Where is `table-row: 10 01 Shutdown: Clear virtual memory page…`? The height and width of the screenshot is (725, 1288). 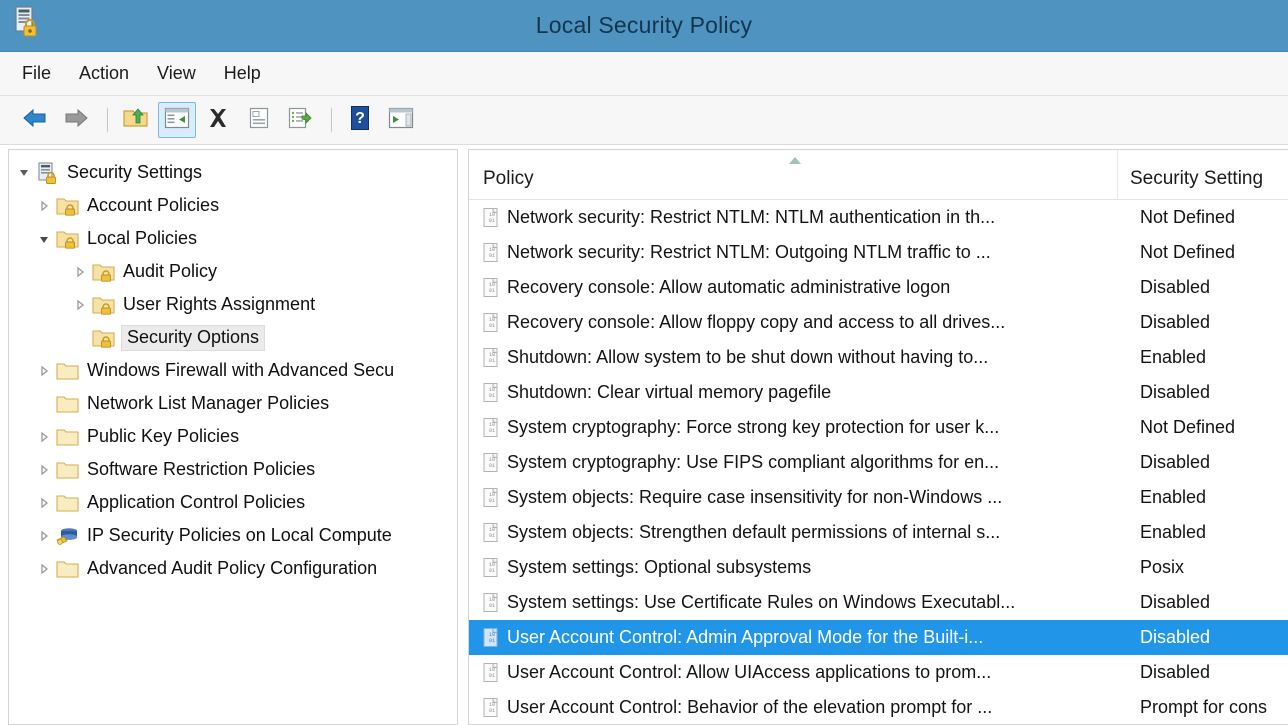
table-row: 10 01 Shutdown: Clear virtual memory page… is located at coordinates (878, 392).